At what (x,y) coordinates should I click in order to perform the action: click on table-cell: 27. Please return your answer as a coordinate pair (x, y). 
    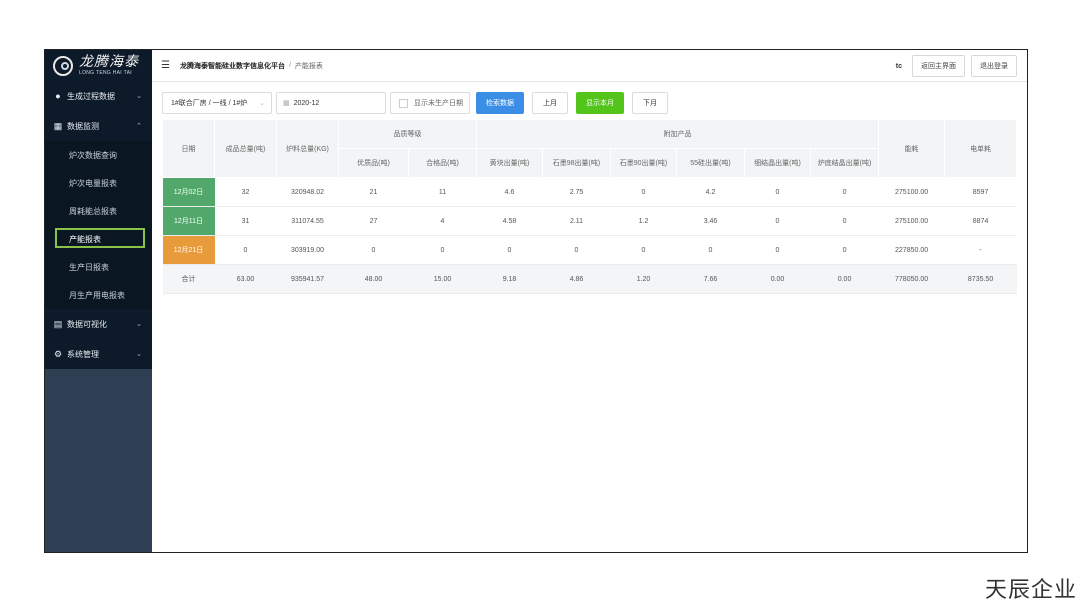
    Looking at the image, I should click on (373, 221).